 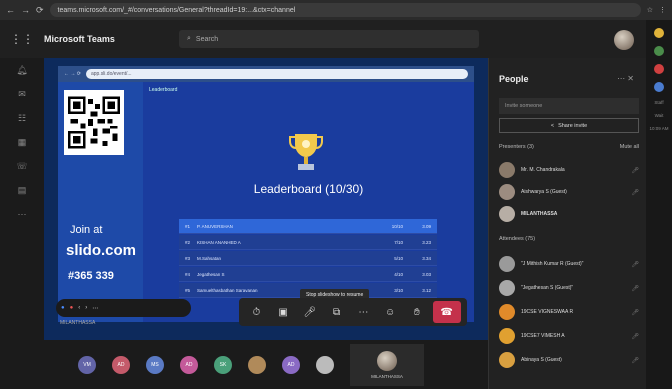 I want to click on row-name: KISHAN ANANHED A, so click(x=219, y=242).